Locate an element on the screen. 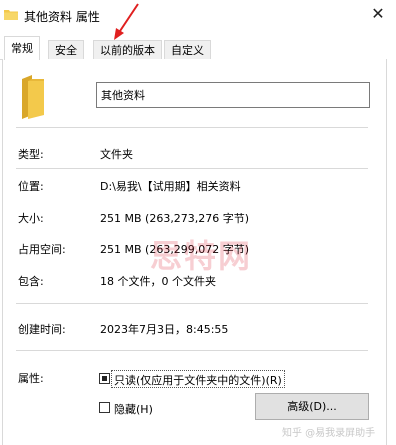  folder-large-icon is located at coordinates (33, 97).